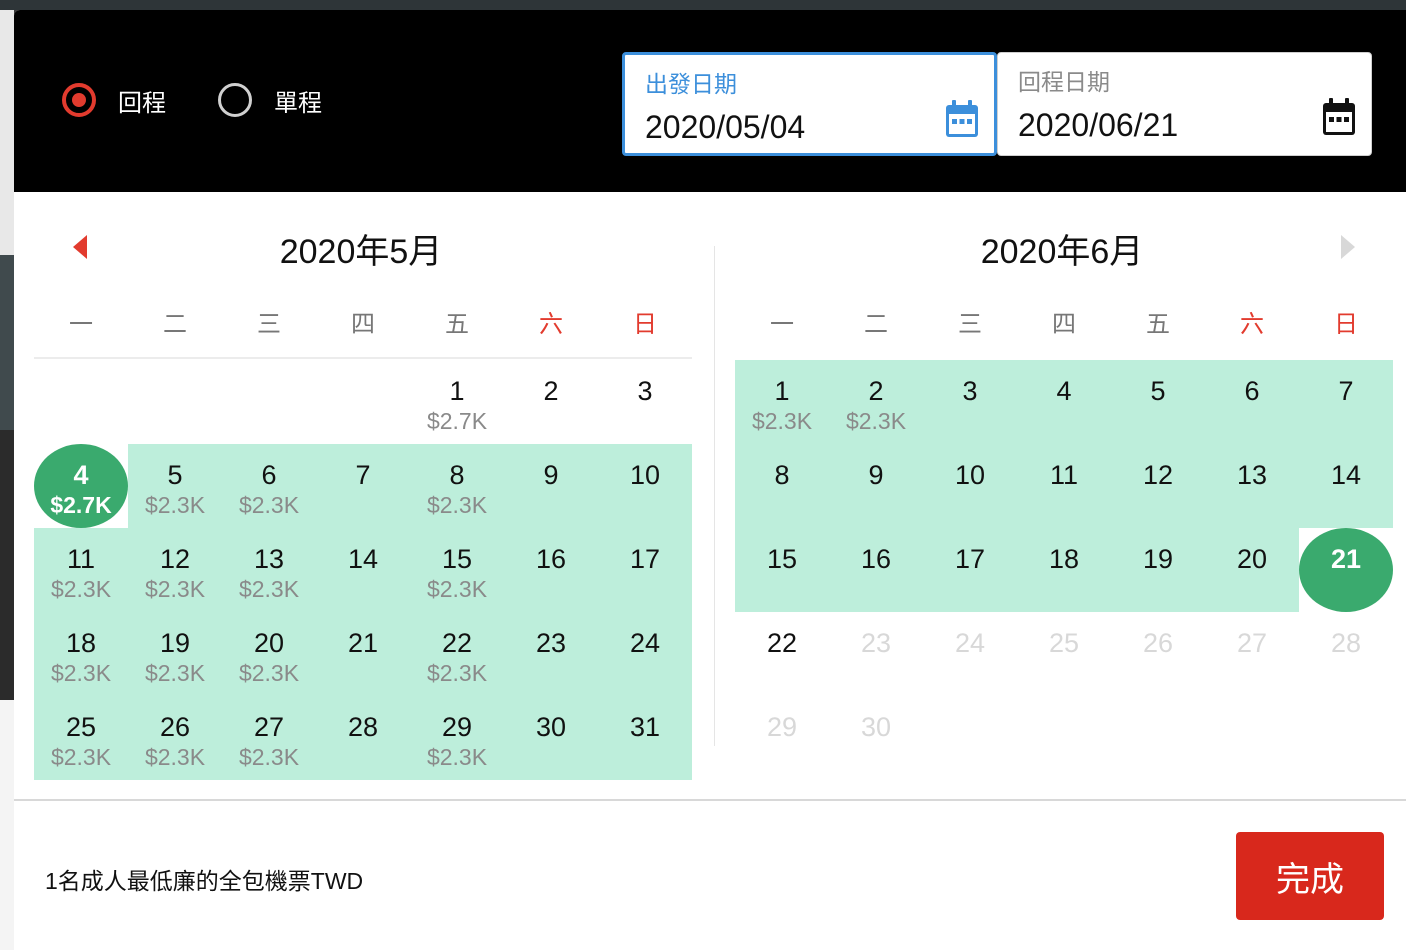 The height and width of the screenshot is (950, 1406). What do you see at coordinates (363, 738) in the screenshot?
I see `calendar-day: 28` at bounding box center [363, 738].